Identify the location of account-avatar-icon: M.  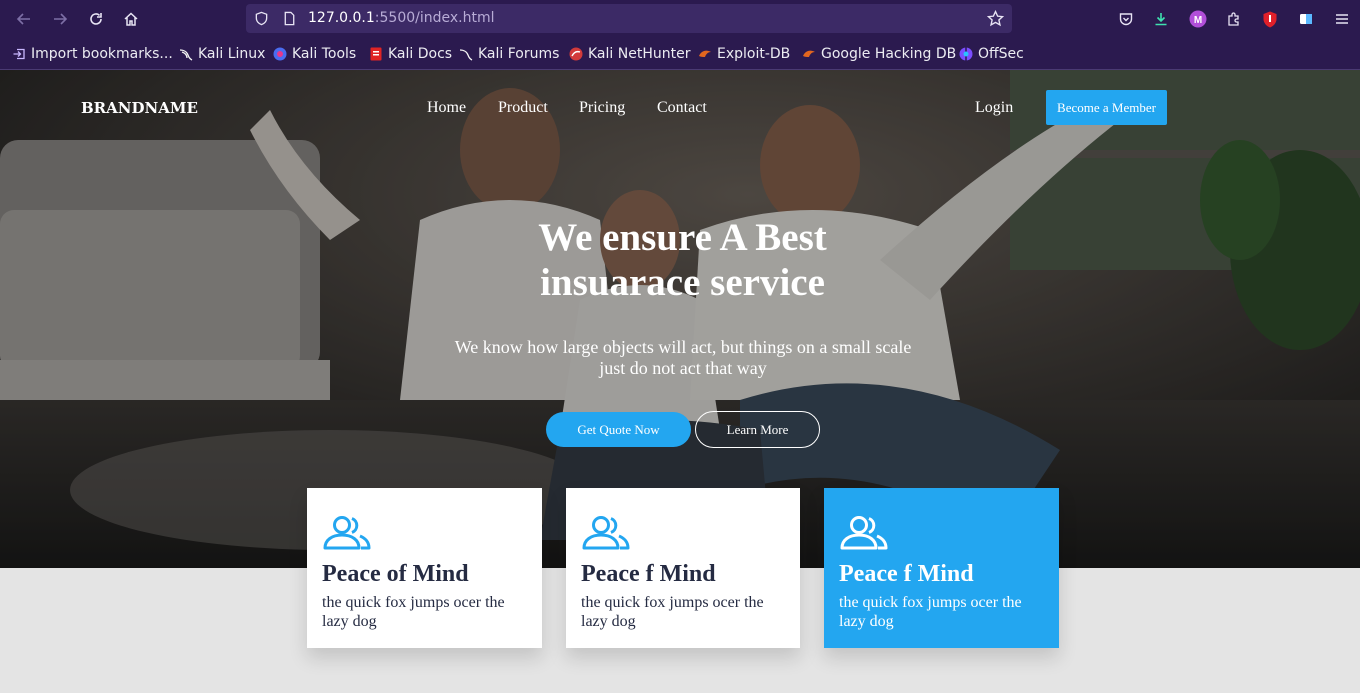
(1198, 19).